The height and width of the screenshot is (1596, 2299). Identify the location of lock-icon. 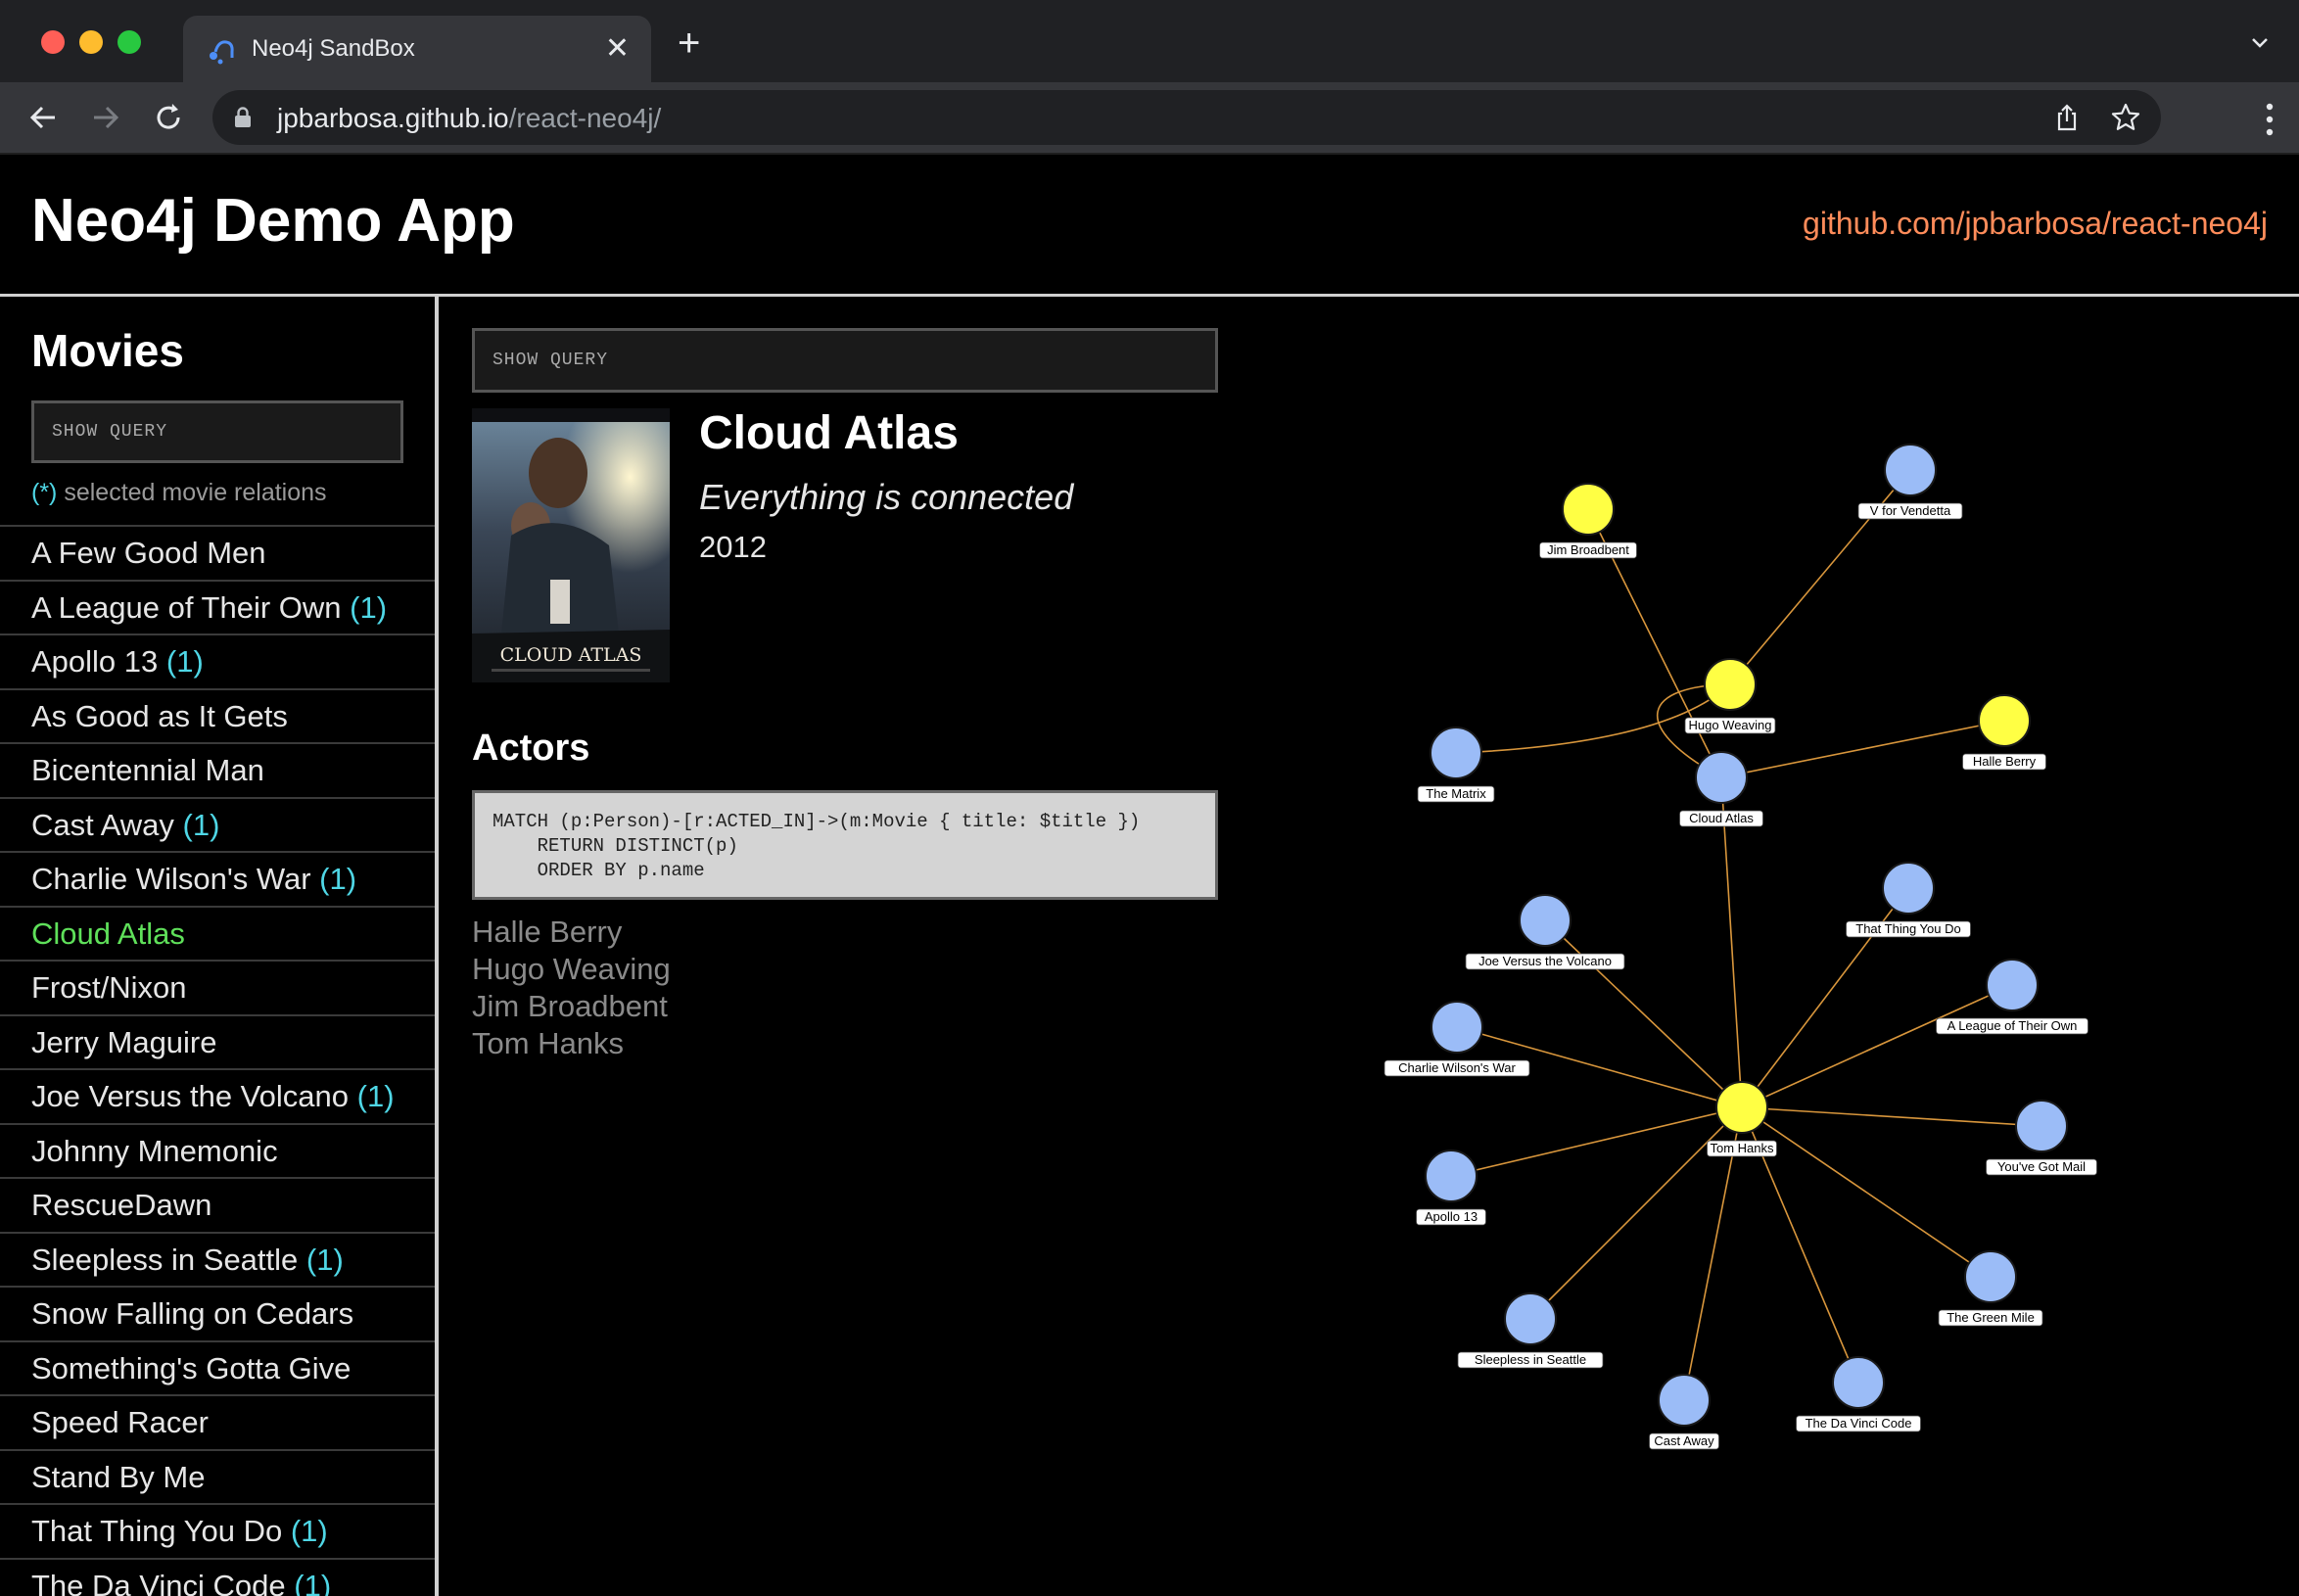
(243, 117).